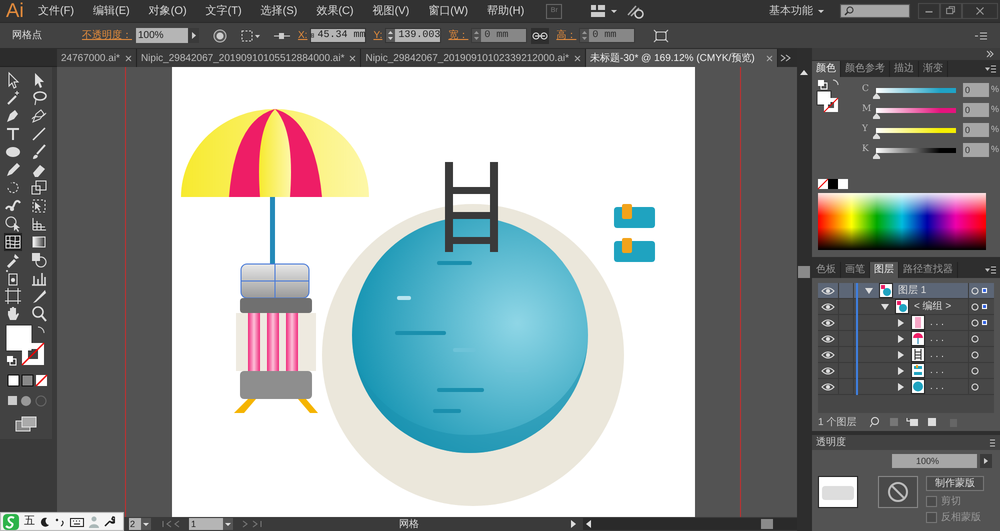 The height and width of the screenshot is (531, 1000). Describe the element at coordinates (39, 224) in the screenshot. I see `perspective-grid-icon` at that location.